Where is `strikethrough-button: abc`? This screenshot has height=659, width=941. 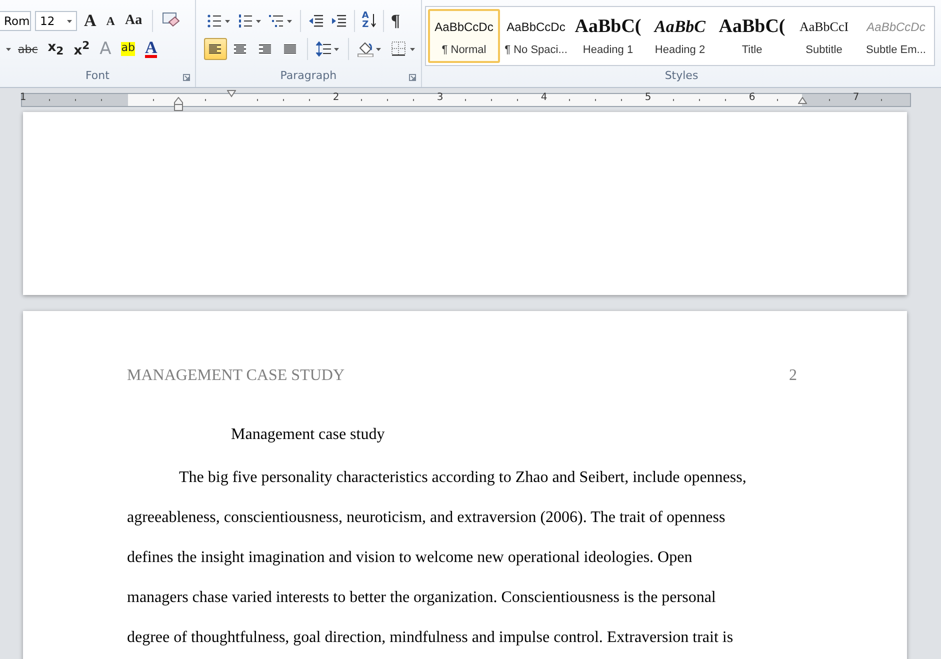
strikethrough-button: abc is located at coordinates (28, 49).